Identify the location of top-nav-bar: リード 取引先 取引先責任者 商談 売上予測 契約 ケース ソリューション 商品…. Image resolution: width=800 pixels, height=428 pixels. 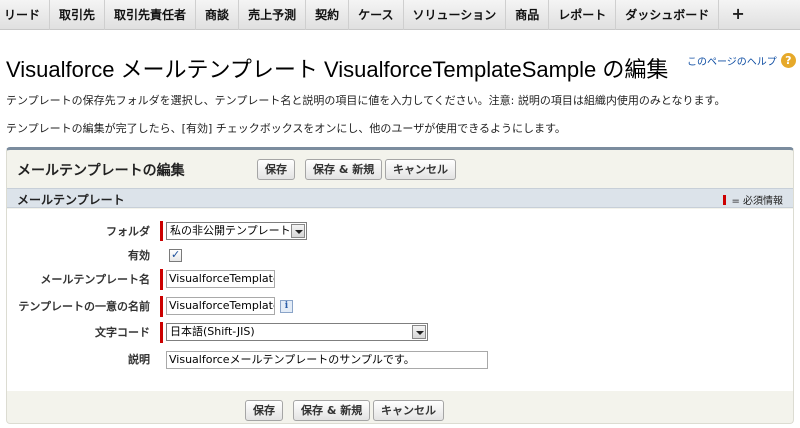
(400, 15).